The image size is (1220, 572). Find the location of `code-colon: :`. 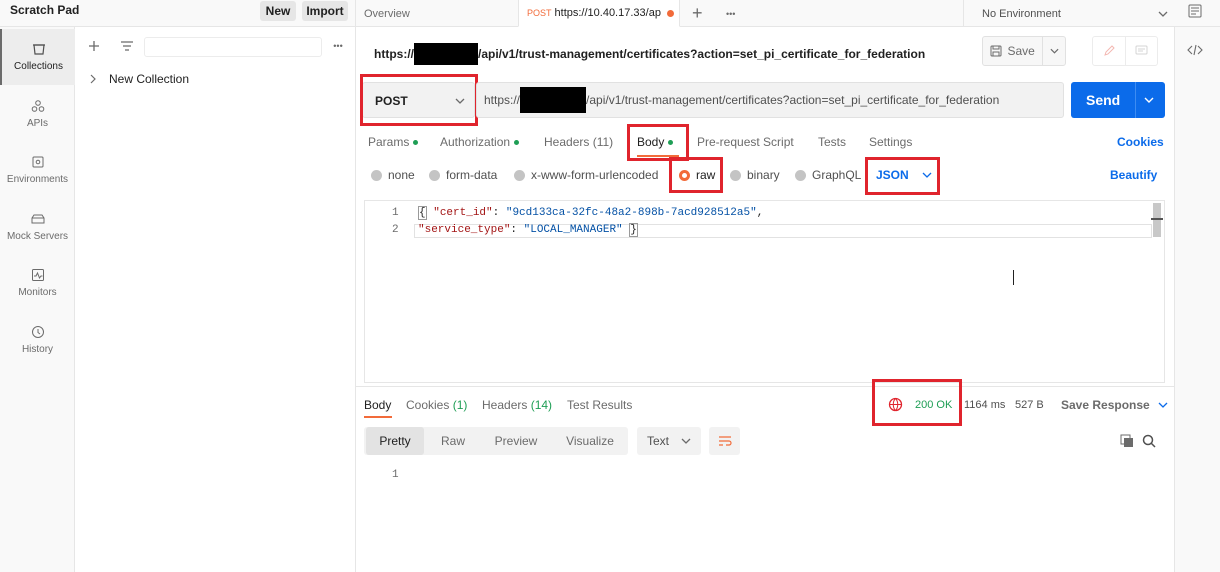

code-colon: : is located at coordinates (499, 213).